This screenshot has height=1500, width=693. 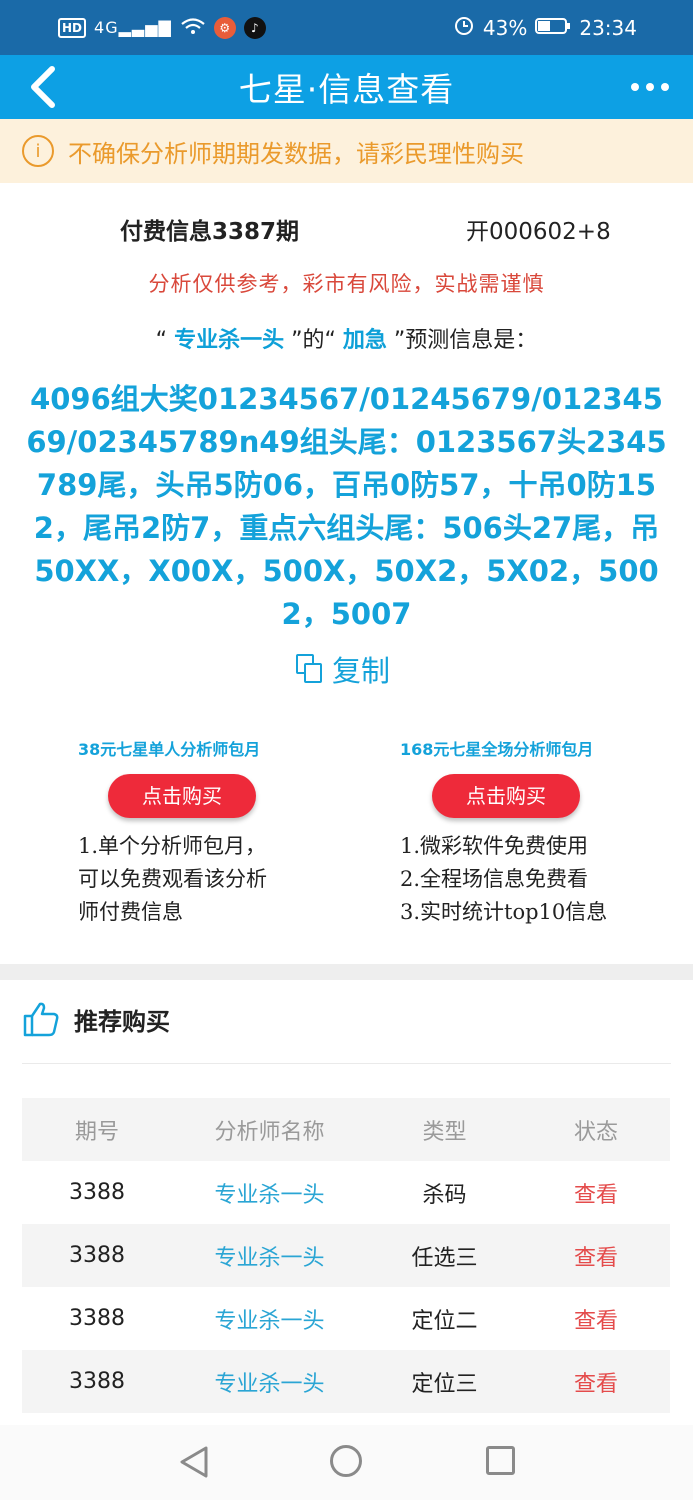 I want to click on system-nav-bar, so click(x=346, y=1462).